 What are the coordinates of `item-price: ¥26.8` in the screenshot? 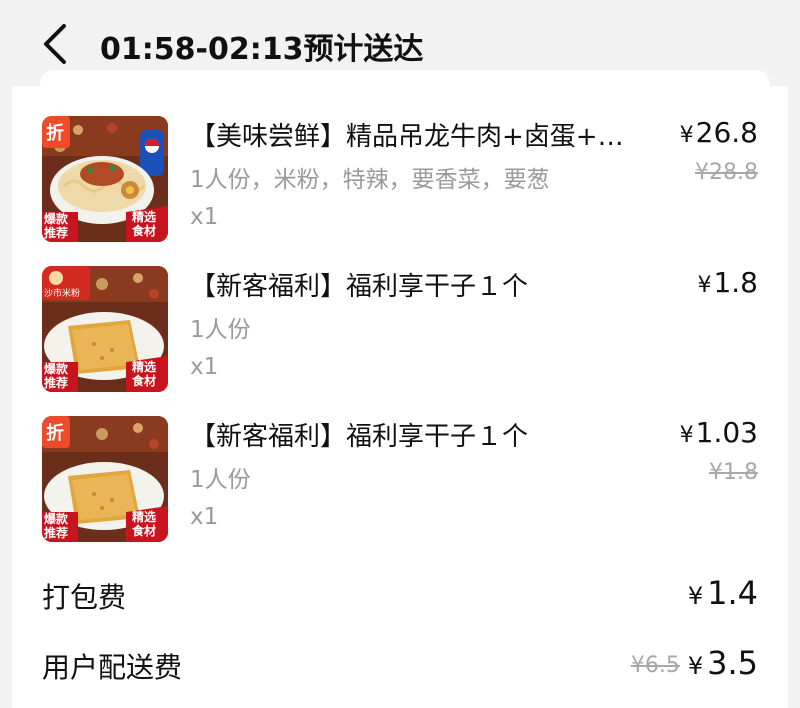 It's located at (719, 132).